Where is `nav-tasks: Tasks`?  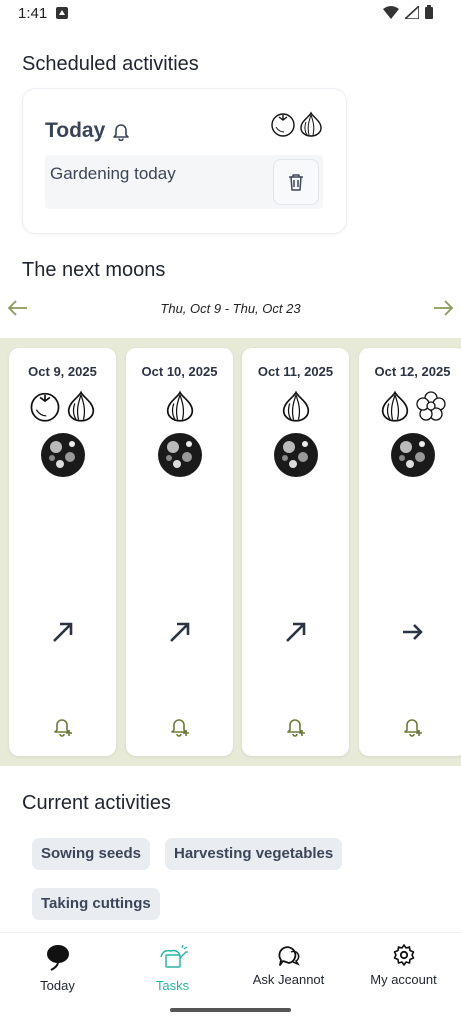
nav-tasks: Tasks is located at coordinates (172, 968).